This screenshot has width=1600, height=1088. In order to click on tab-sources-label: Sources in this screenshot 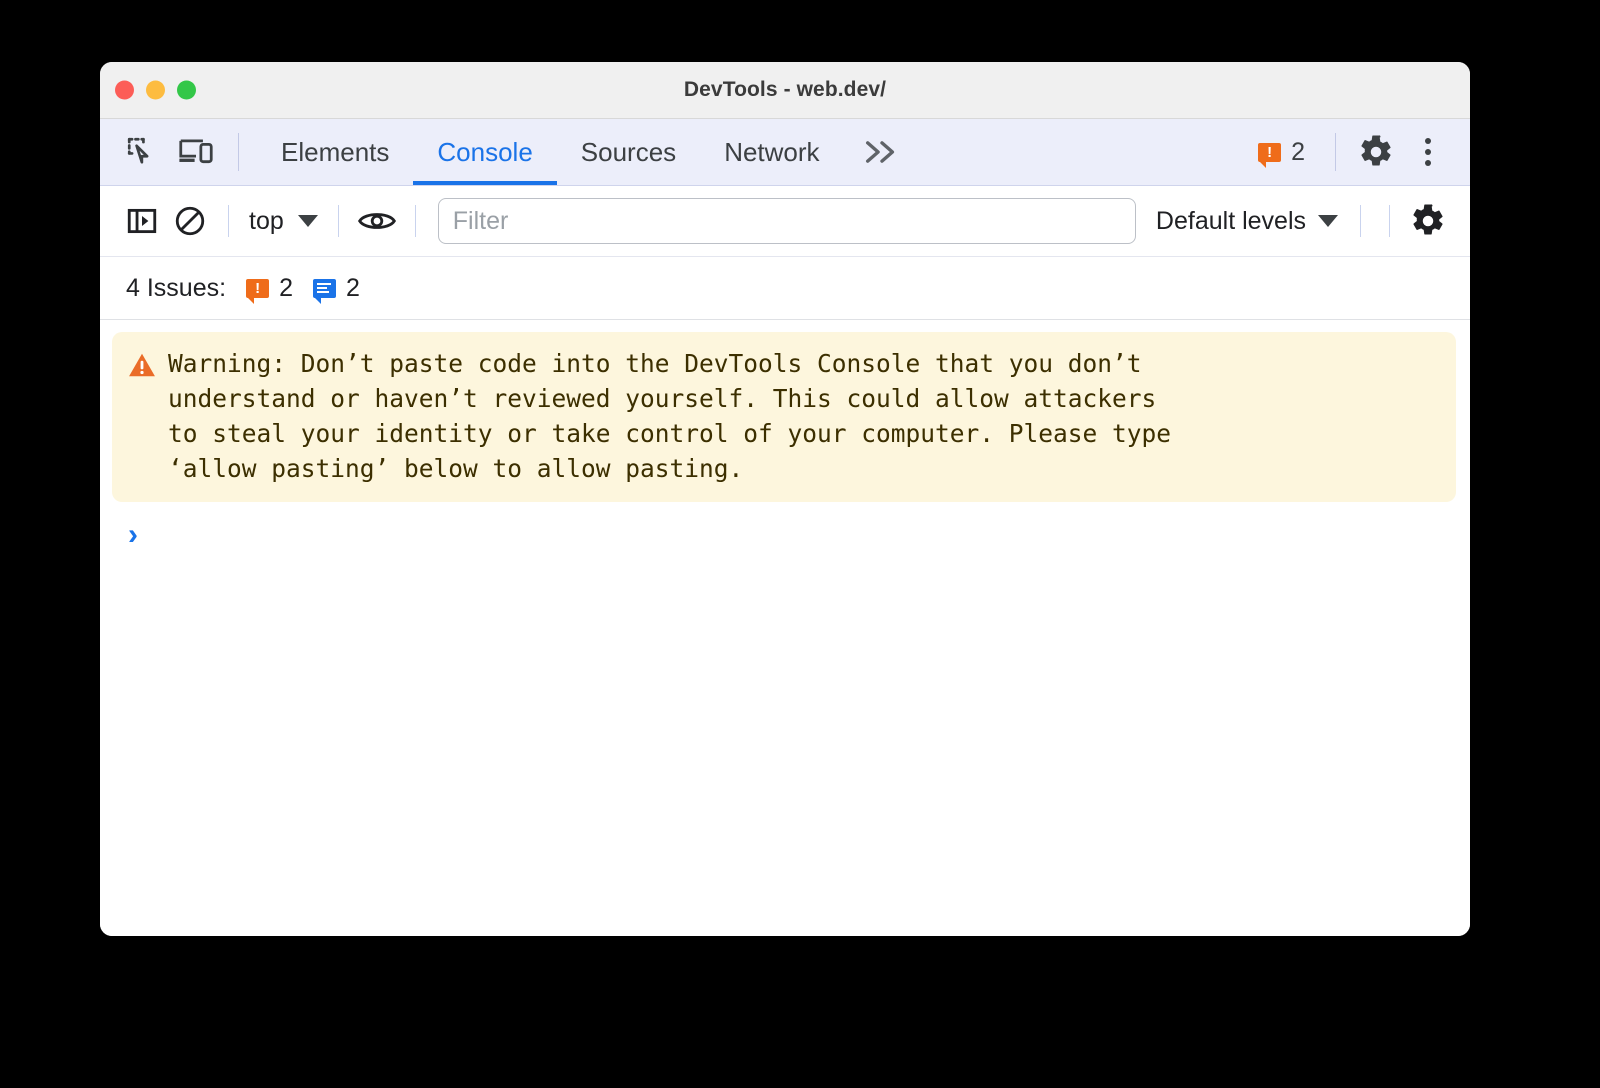, I will do `click(628, 151)`.